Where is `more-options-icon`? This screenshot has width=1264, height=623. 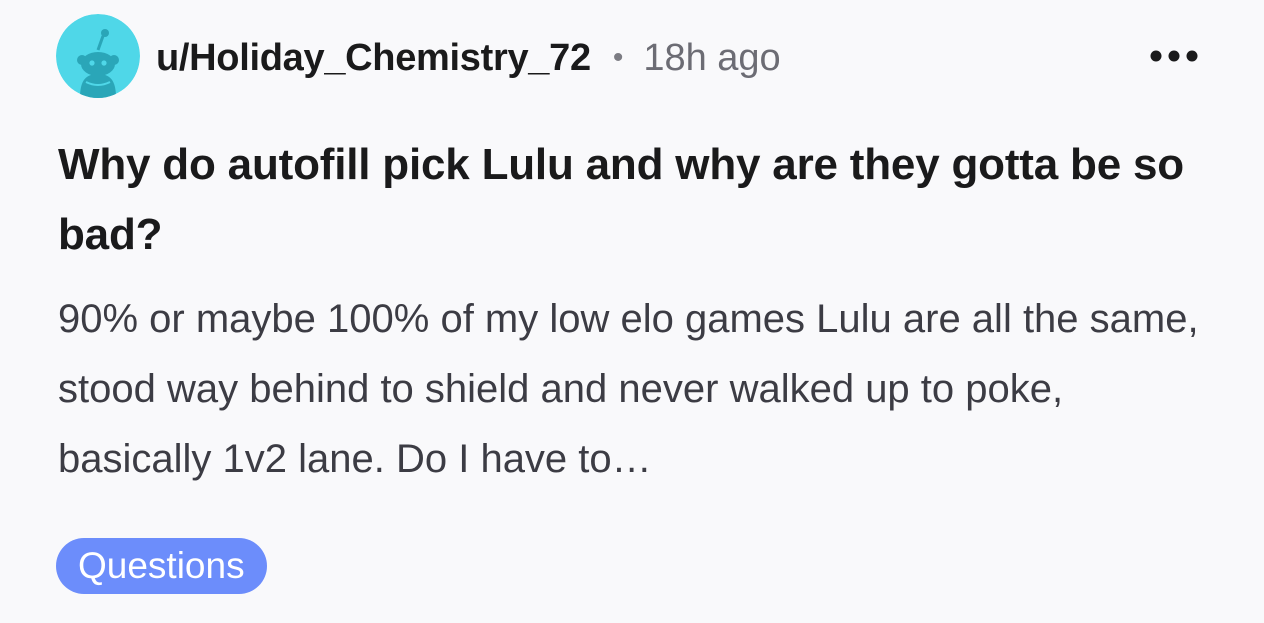 more-options-icon is located at coordinates (1174, 56).